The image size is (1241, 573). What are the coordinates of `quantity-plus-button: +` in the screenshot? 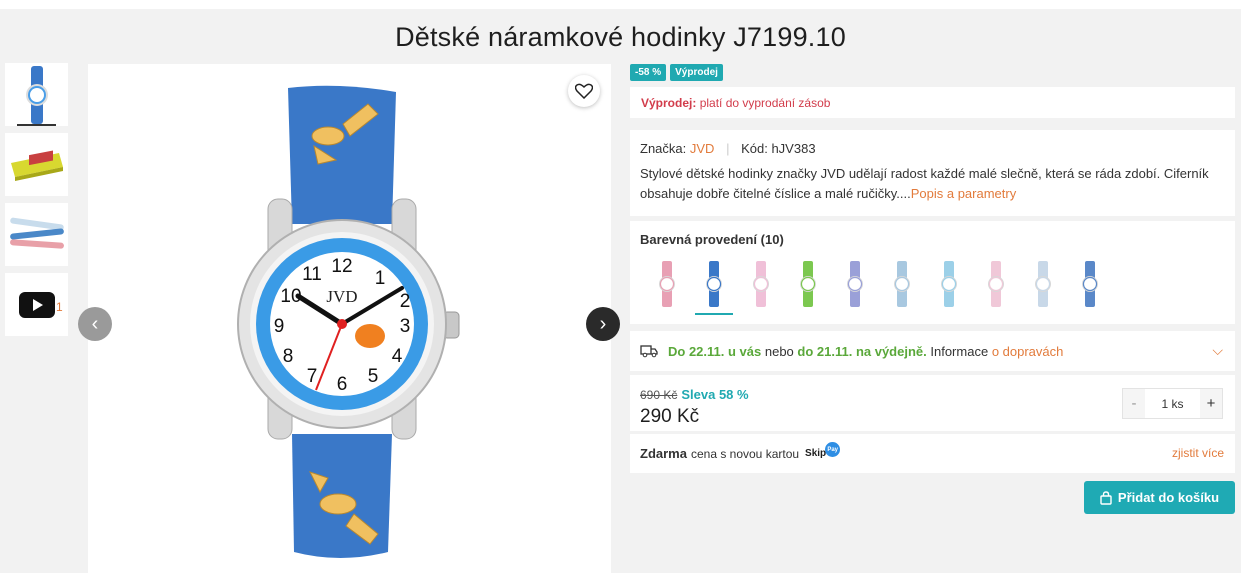 It's located at (1211, 403).